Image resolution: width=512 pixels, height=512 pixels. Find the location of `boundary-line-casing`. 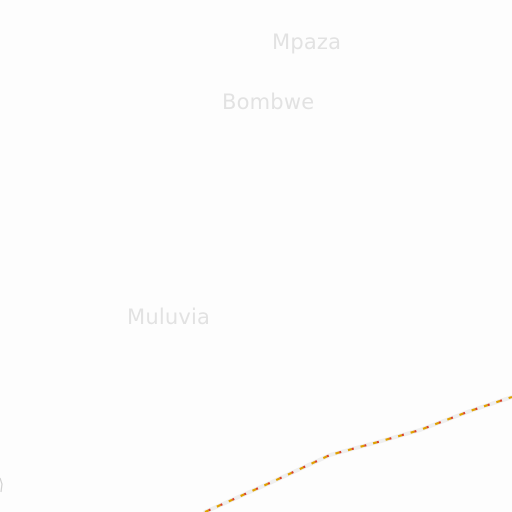

boundary-line-casing is located at coordinates (357, 453).